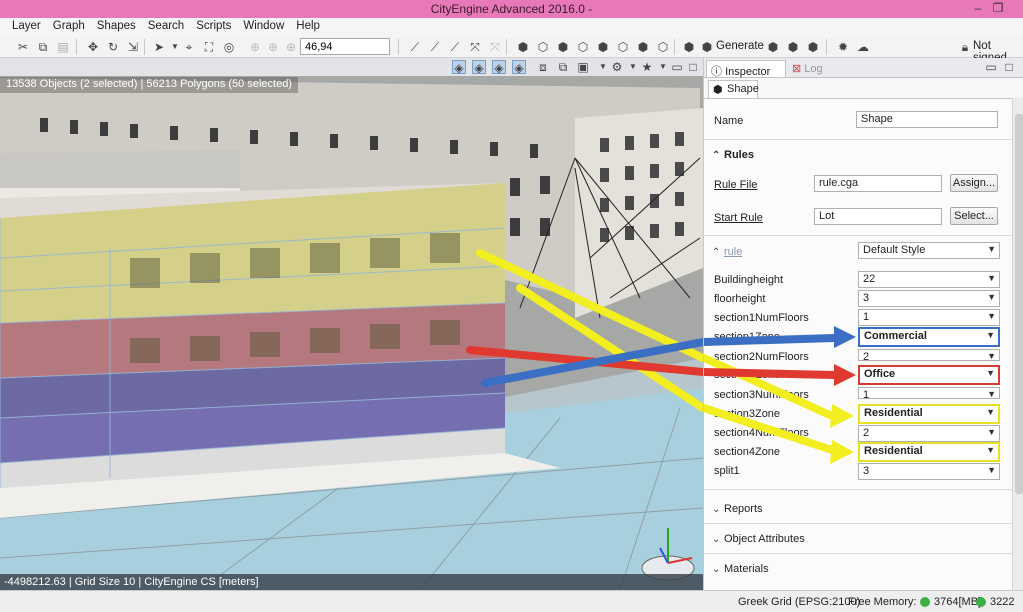 This screenshot has width=1023, height=612. Describe the element at coordinates (133, 47) in the screenshot. I see `scale-icon: ⇲` at that location.